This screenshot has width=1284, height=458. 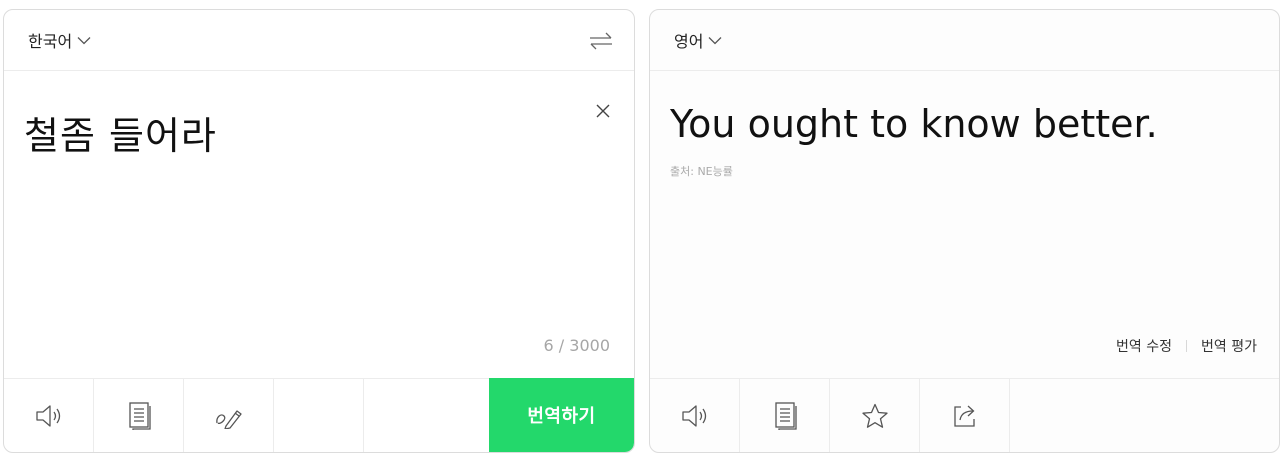 I want to click on source-language-bar: 한국어, so click(x=319, y=40).